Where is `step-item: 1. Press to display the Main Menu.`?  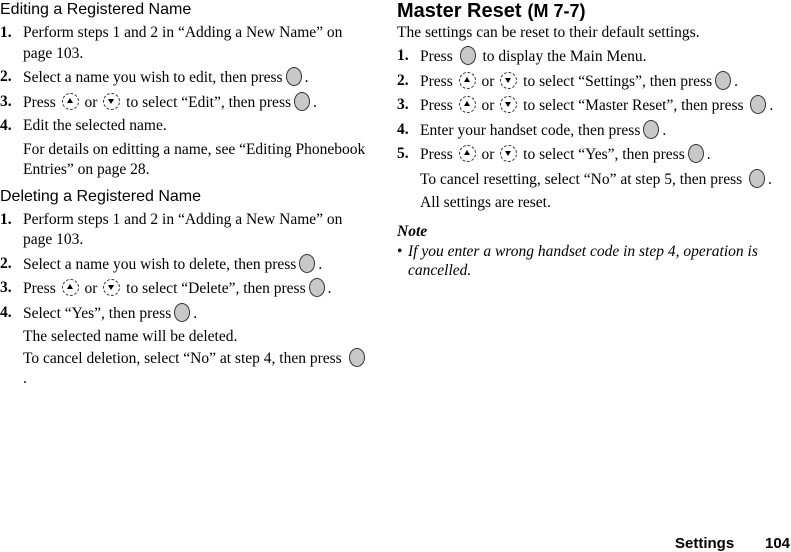
step-item: 1. Press to display the Main Menu. is located at coordinates (522, 55).